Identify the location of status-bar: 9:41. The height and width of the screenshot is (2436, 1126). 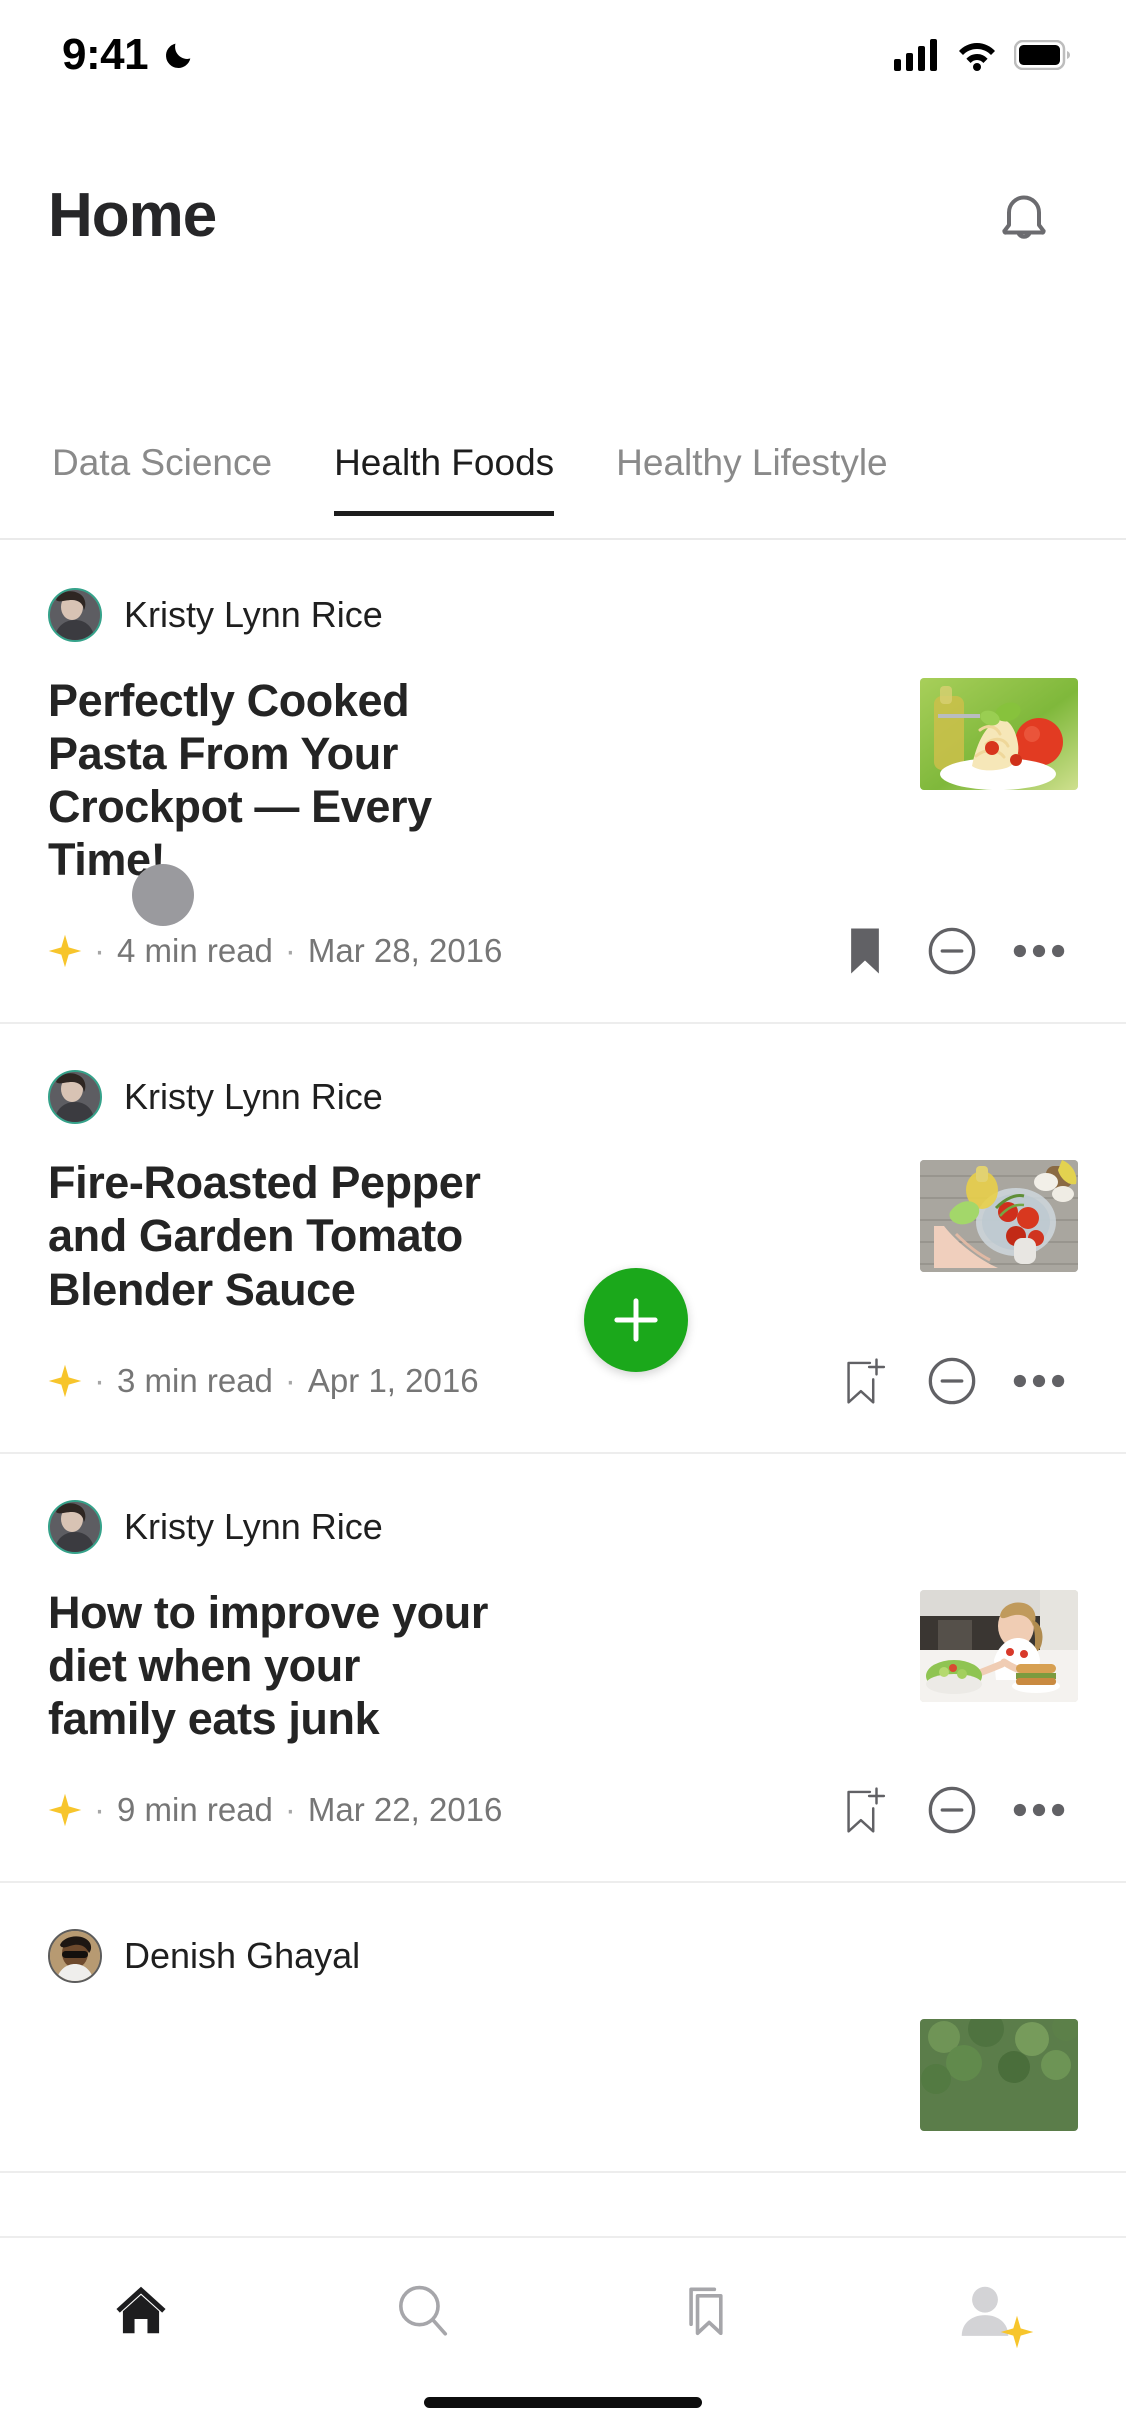
(563, 55).